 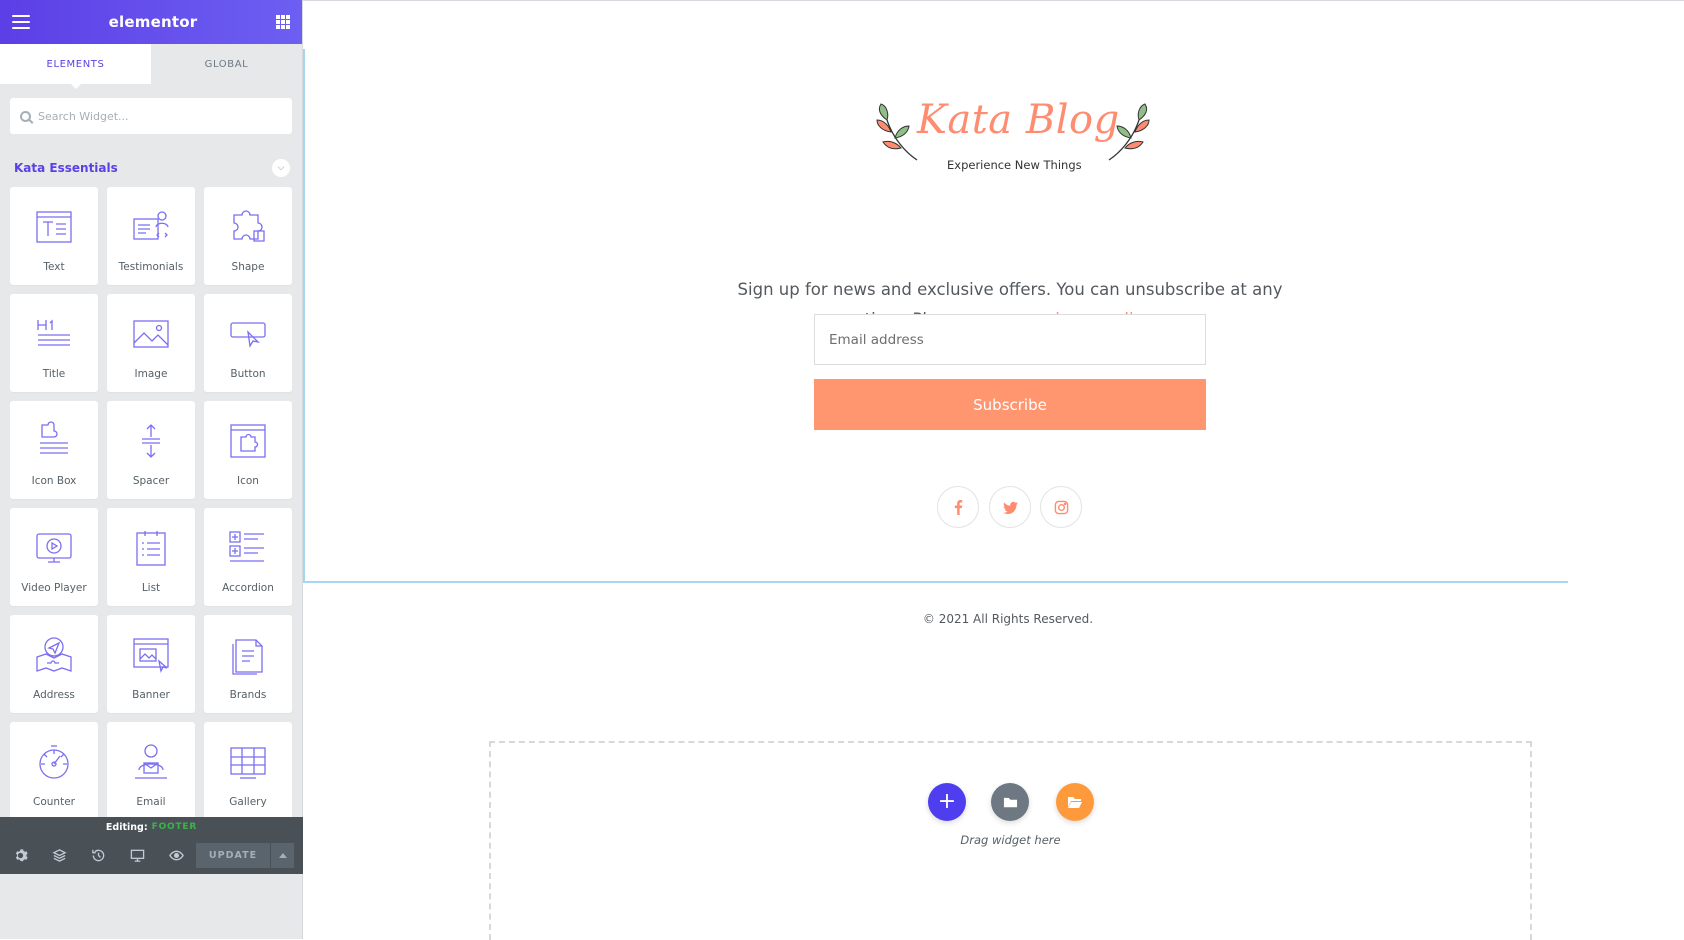 I want to click on responsive-desktop-icon, so click(x=137, y=856).